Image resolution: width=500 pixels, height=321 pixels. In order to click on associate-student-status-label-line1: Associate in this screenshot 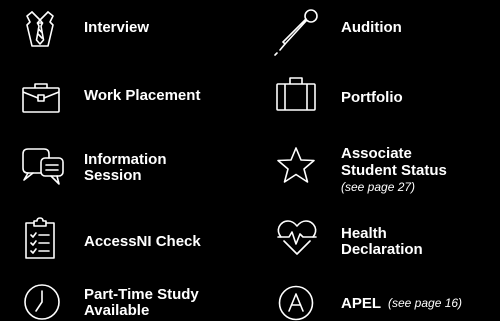, I will do `click(376, 153)`.